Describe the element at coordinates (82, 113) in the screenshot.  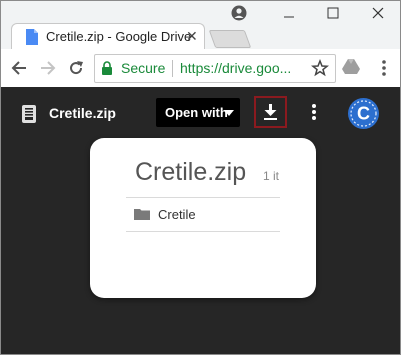
I see `file-title: Cretile.zip` at that location.